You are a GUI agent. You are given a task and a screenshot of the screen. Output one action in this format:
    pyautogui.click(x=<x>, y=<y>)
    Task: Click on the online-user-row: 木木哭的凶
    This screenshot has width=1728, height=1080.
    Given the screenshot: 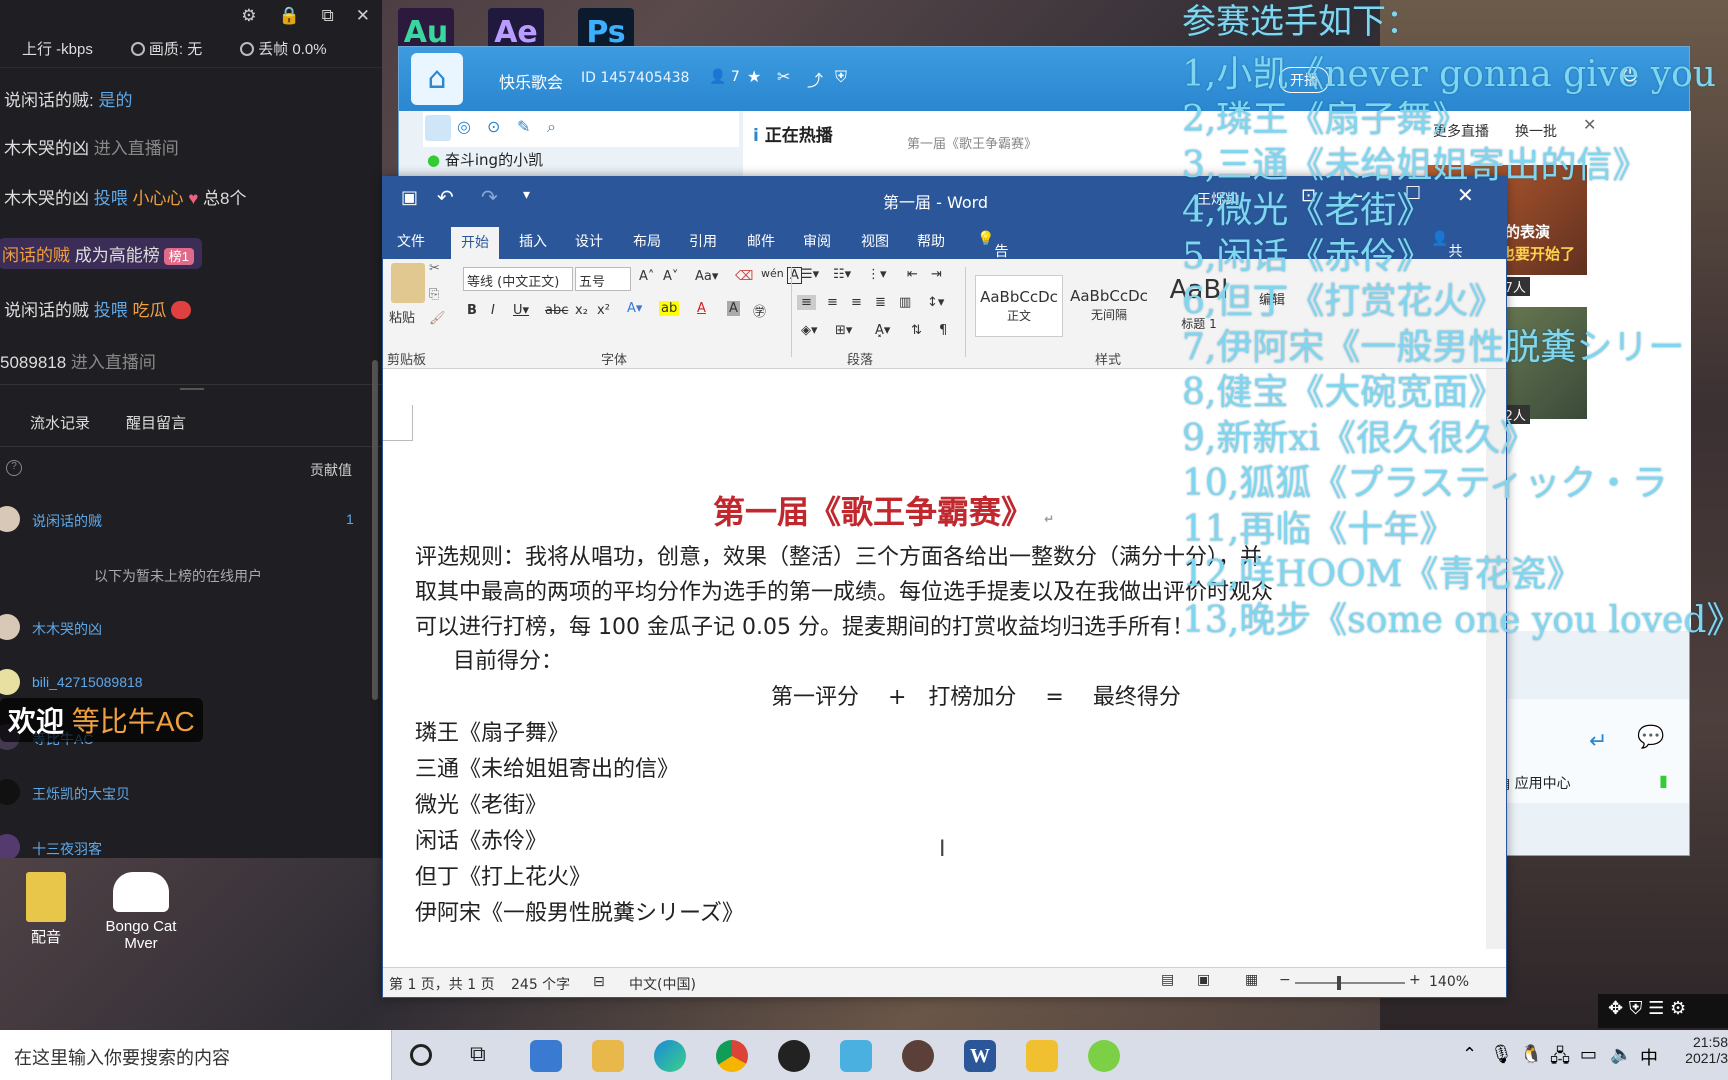 What is the action you would take?
    pyautogui.click(x=180, y=631)
    